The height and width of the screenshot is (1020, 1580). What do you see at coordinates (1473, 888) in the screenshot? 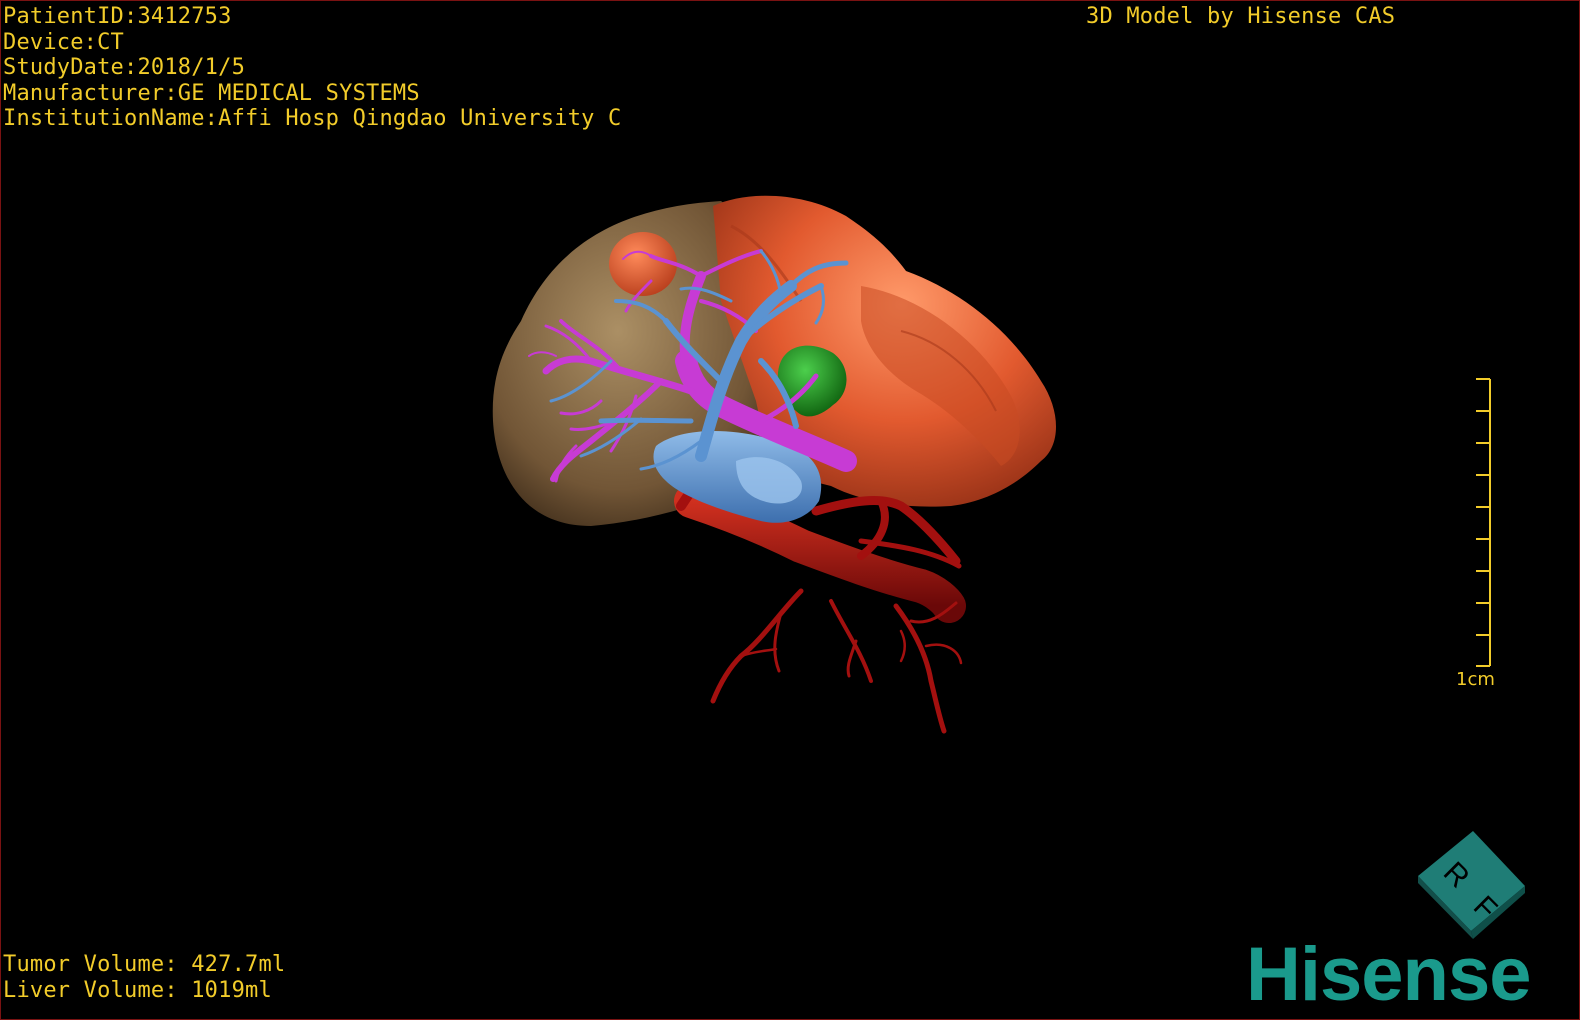
I see `orientation-cube: R F` at bounding box center [1473, 888].